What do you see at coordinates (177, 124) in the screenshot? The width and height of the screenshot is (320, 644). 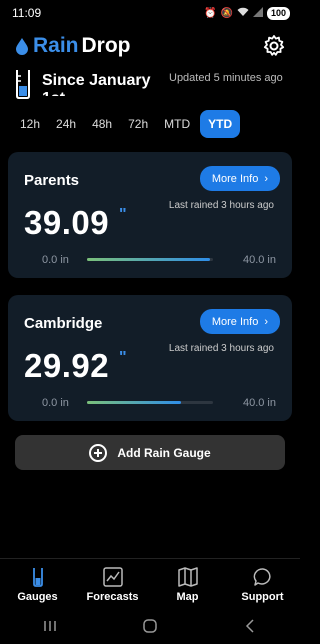 I see `tab-mtd: MTD` at bounding box center [177, 124].